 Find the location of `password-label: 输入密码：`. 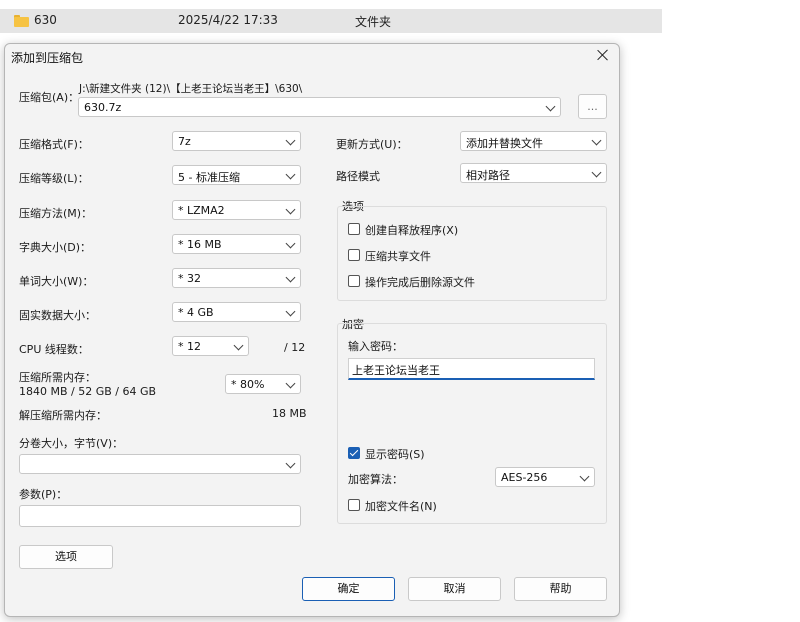

password-label: 输入密码： is located at coordinates (375, 346).